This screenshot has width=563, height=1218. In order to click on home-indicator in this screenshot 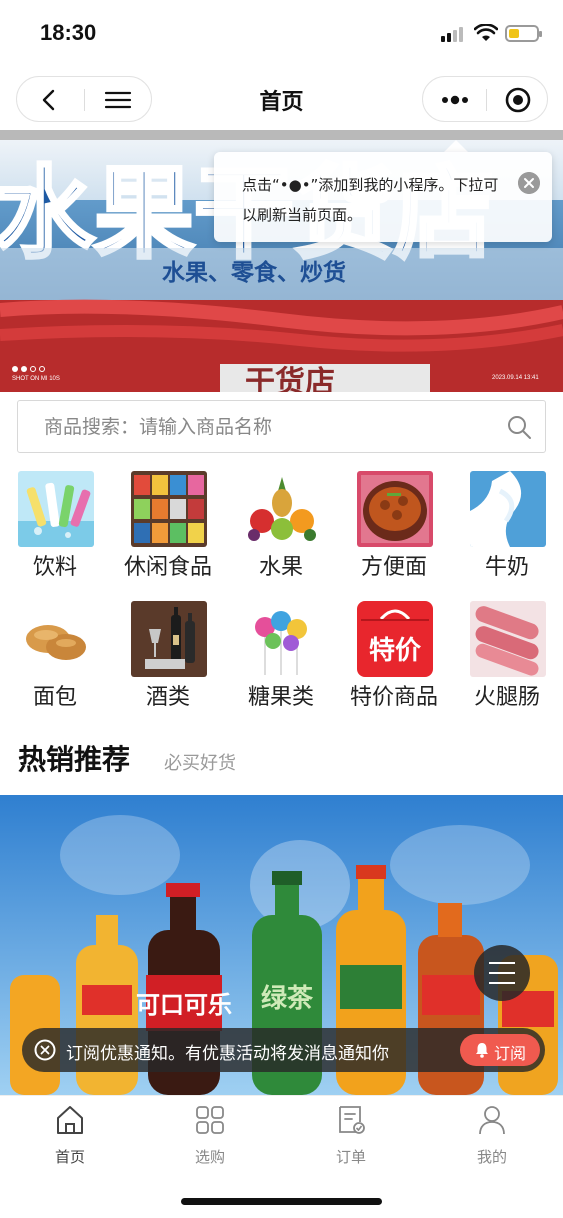, I will do `click(281, 1201)`.